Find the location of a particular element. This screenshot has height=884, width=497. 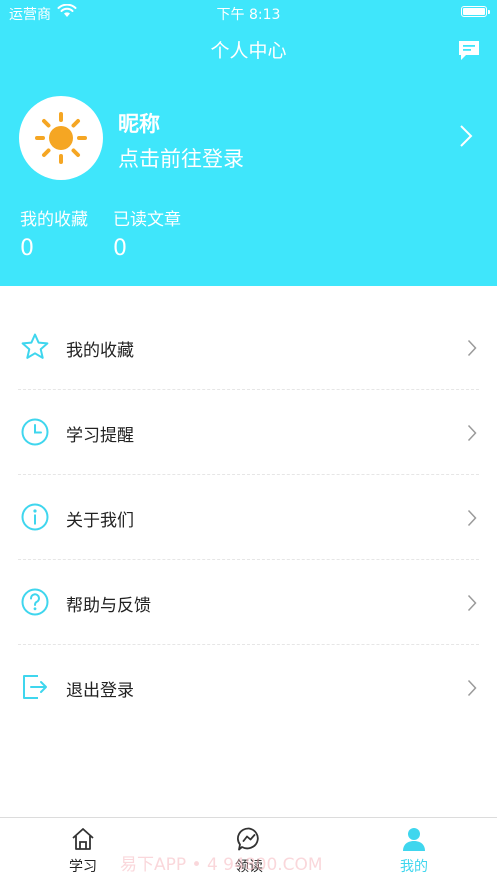

menu-item-about: 关于我们 is located at coordinates (248, 517).